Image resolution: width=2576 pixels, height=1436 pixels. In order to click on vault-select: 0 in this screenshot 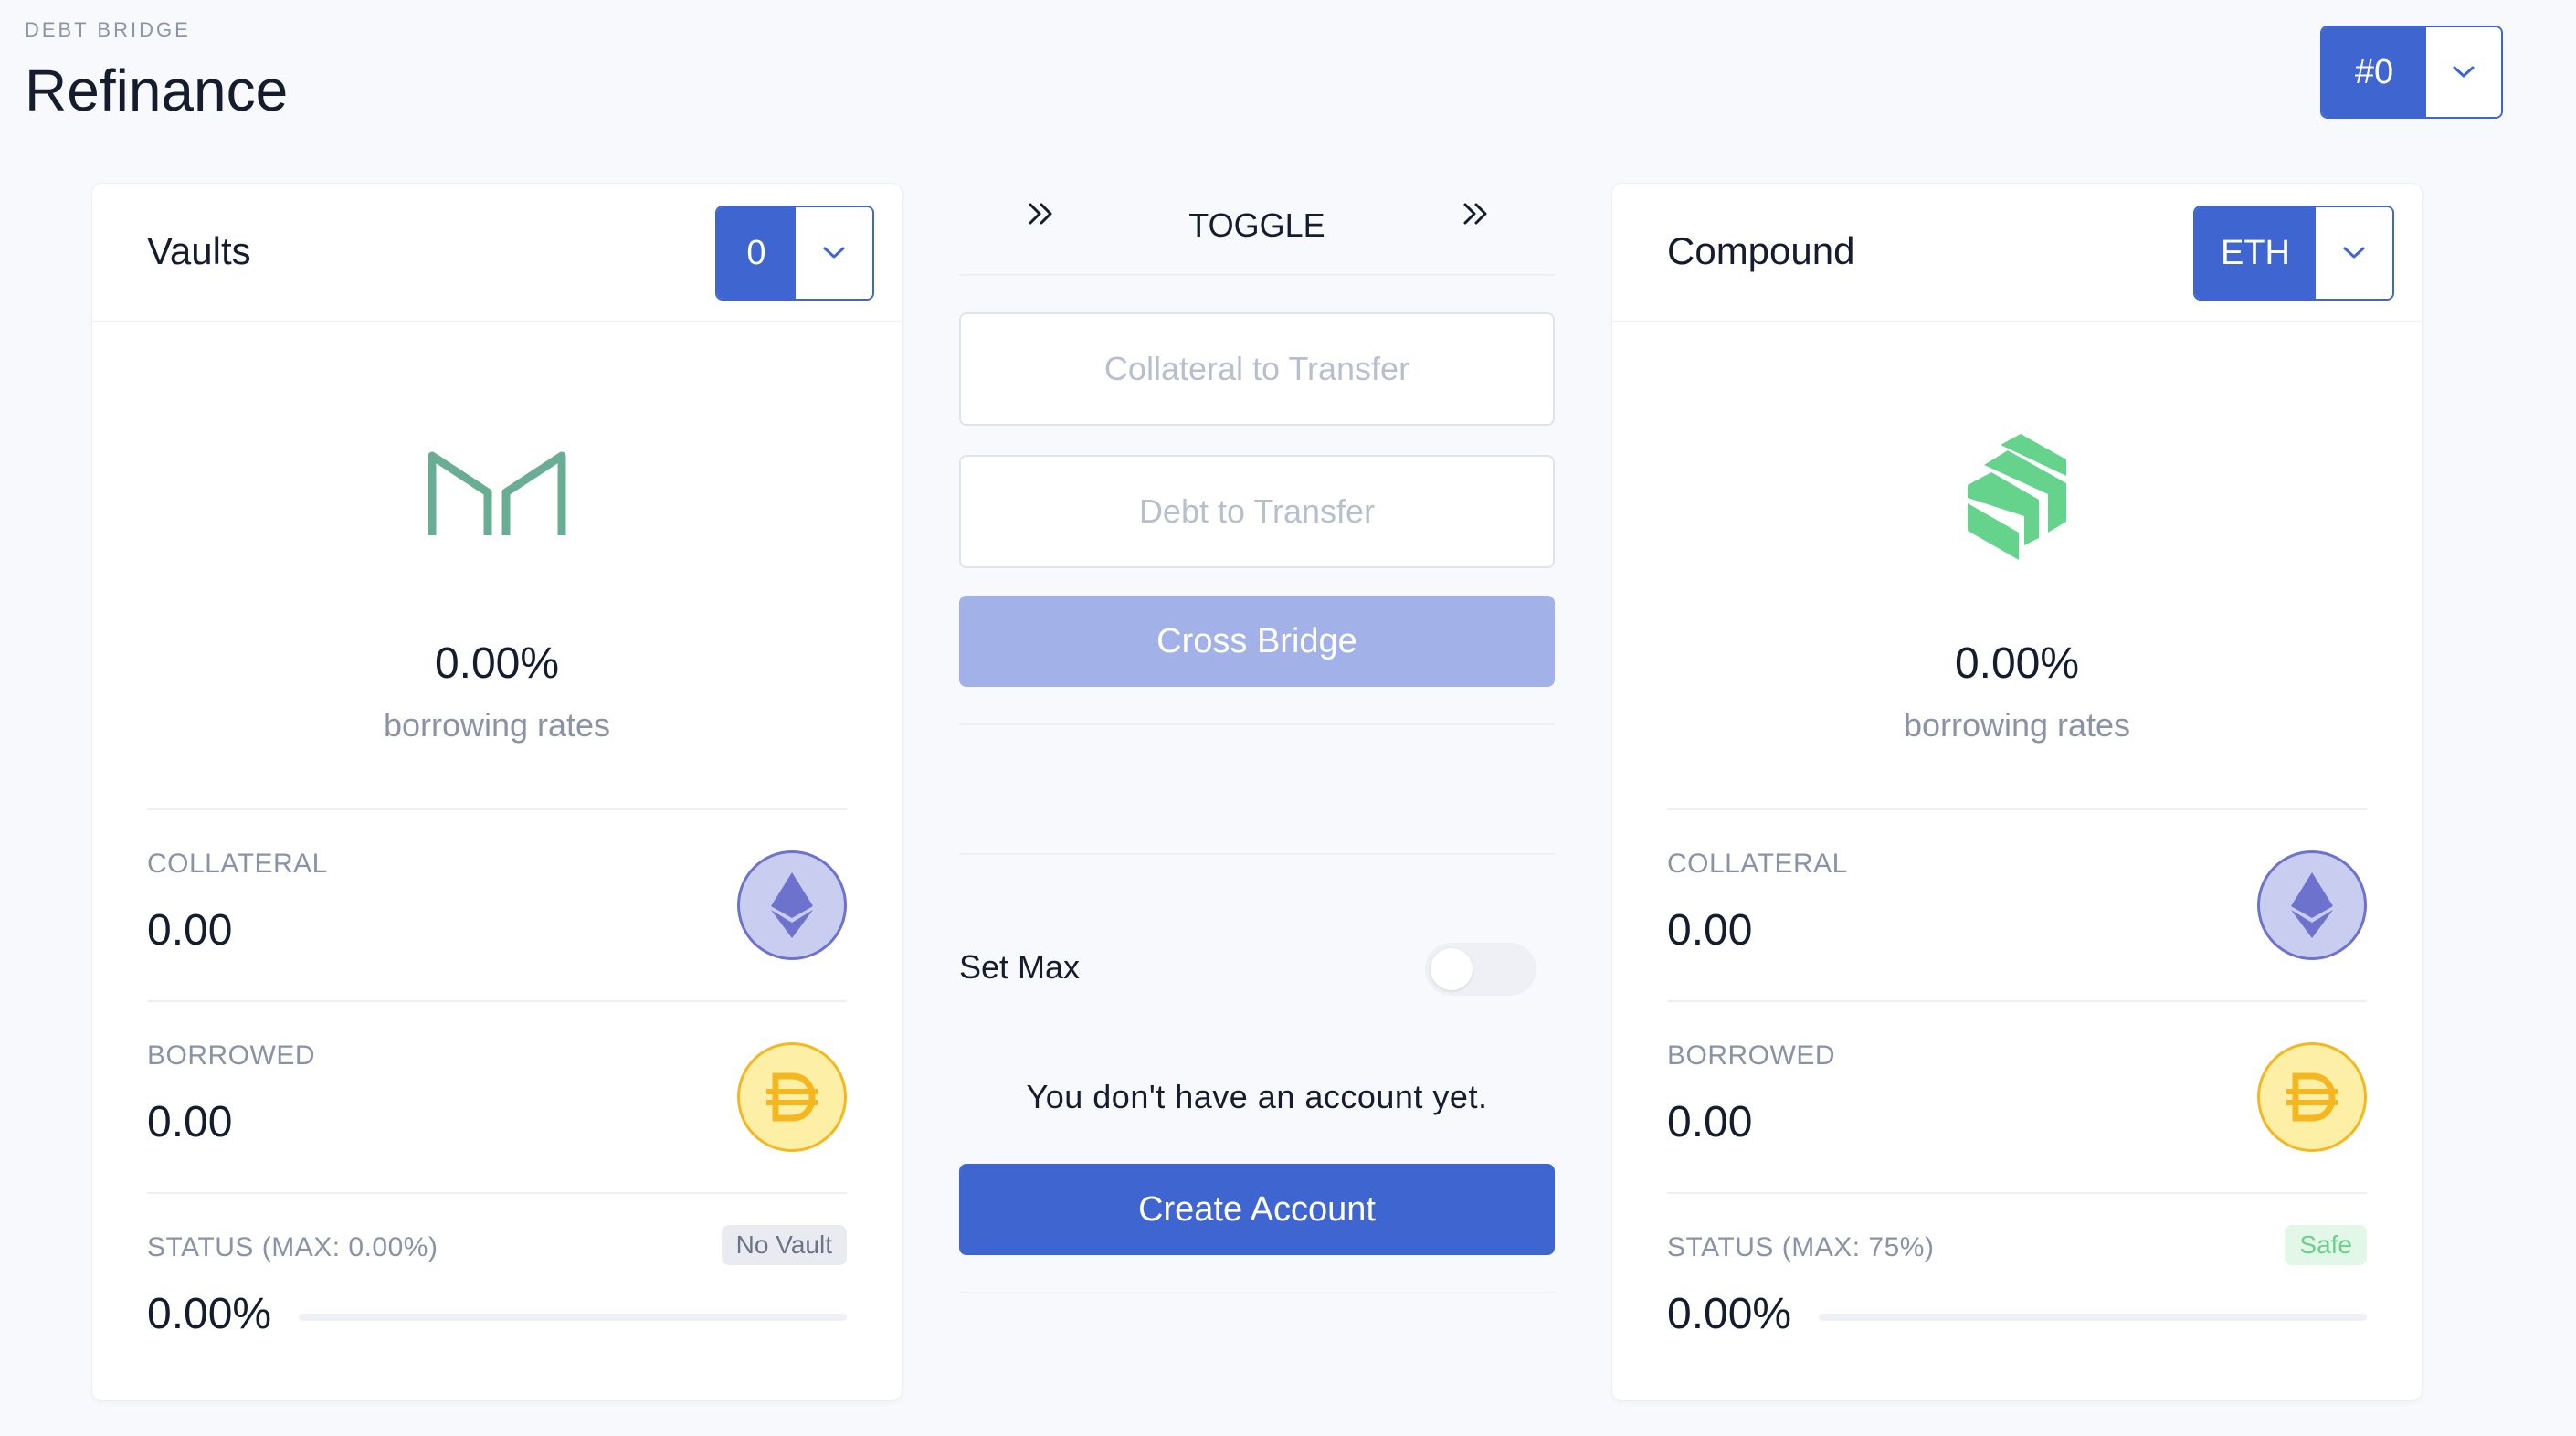, I will do `click(794, 253)`.